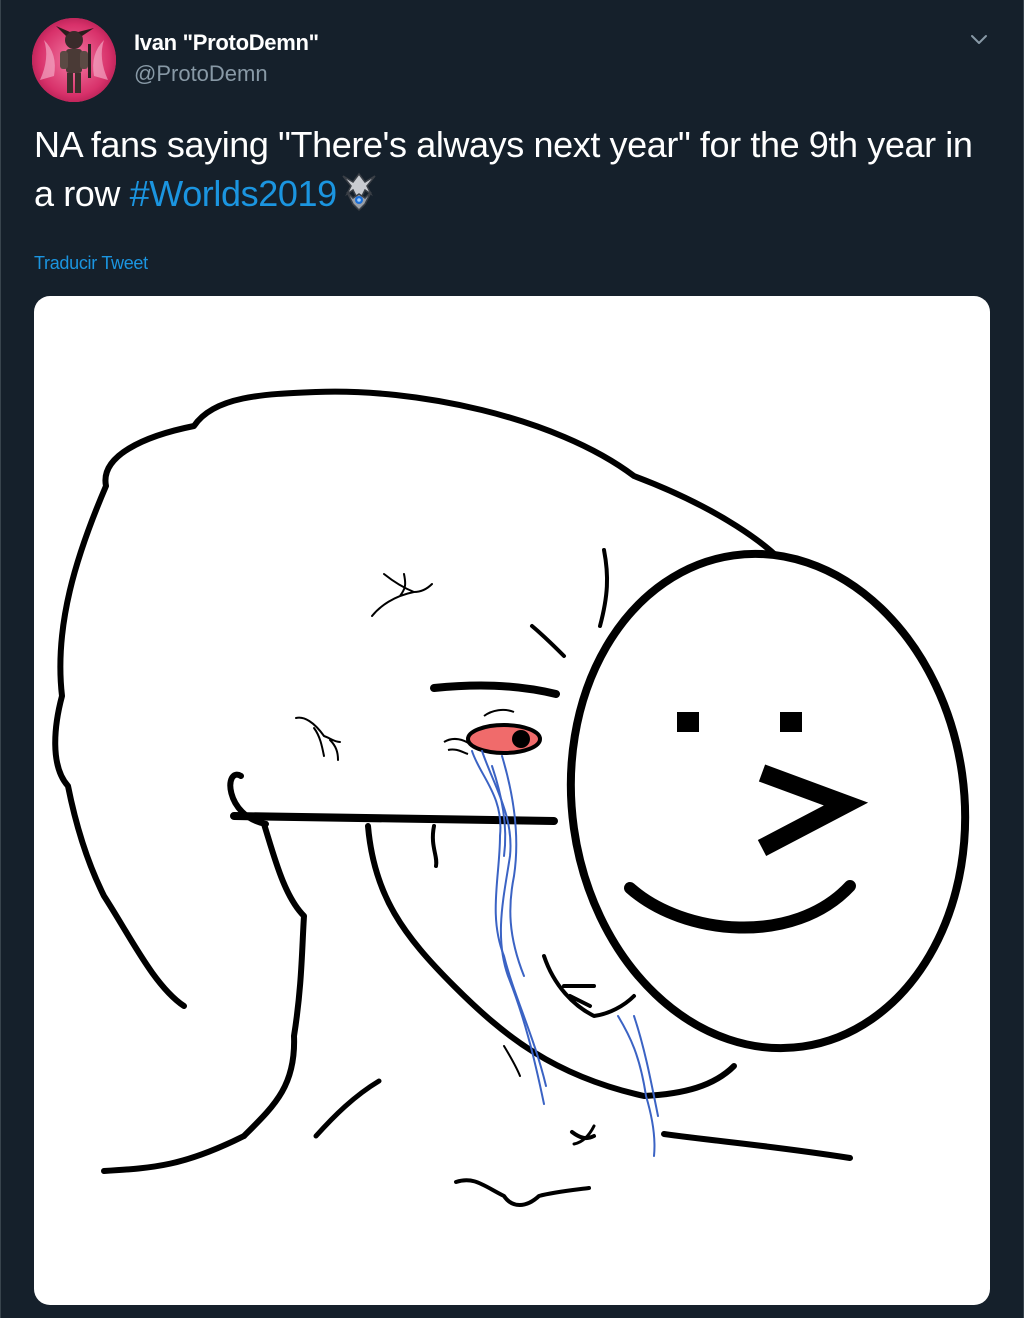 This screenshot has width=1024, height=1318. What do you see at coordinates (226, 43) in the screenshot?
I see `author-display-name: Ivan "ProtoDemn"` at bounding box center [226, 43].